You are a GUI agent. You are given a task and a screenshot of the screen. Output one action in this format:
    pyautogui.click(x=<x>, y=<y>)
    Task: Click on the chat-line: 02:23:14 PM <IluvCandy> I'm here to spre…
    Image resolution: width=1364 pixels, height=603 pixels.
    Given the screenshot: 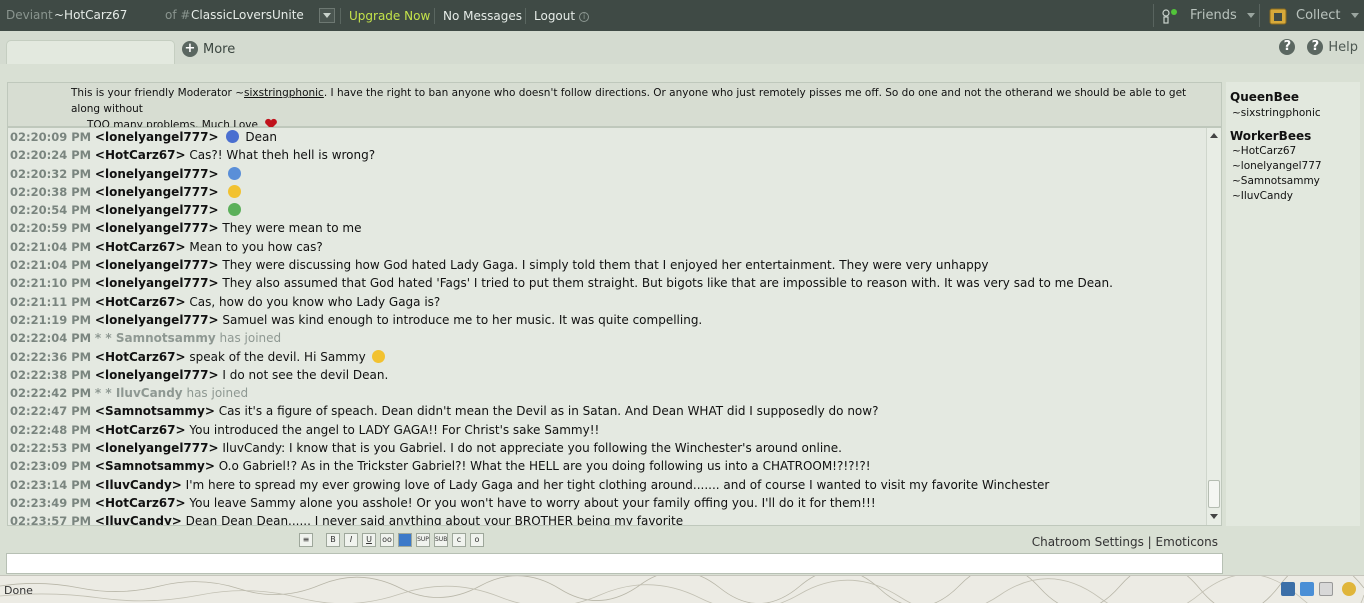 What is the action you would take?
    pyautogui.click(x=607, y=485)
    